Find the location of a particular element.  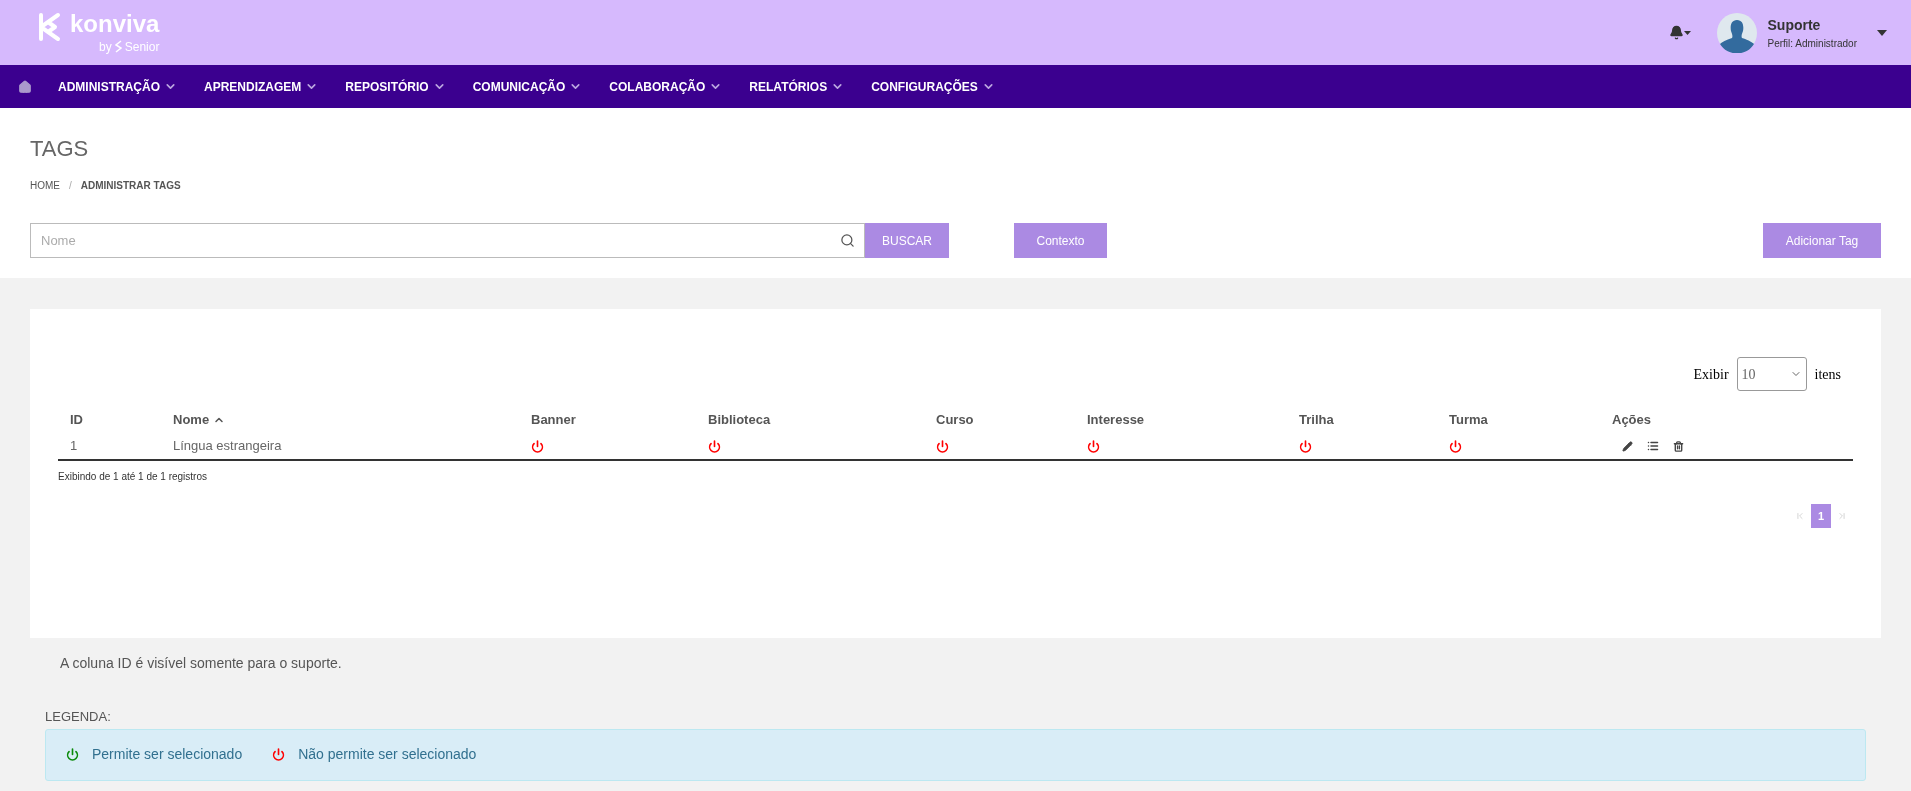

page-size-select: 10 is located at coordinates (1771, 374).